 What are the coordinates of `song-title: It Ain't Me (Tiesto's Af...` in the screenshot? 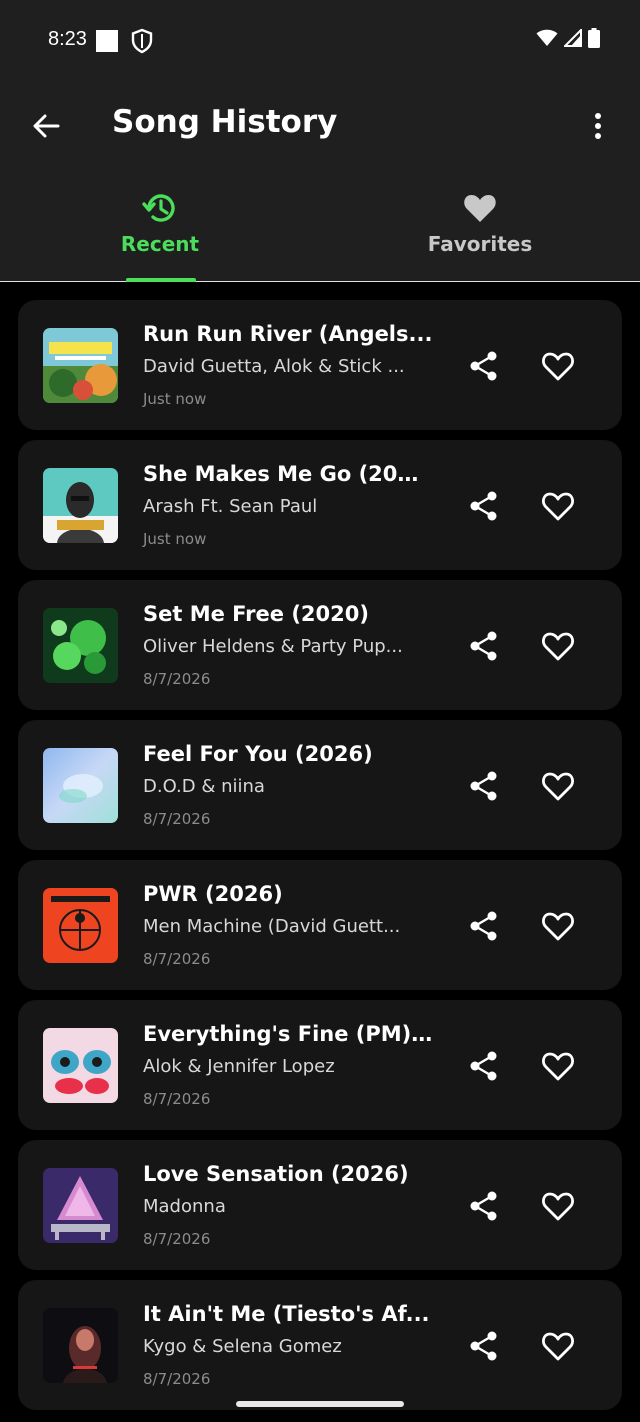 It's located at (286, 1314).